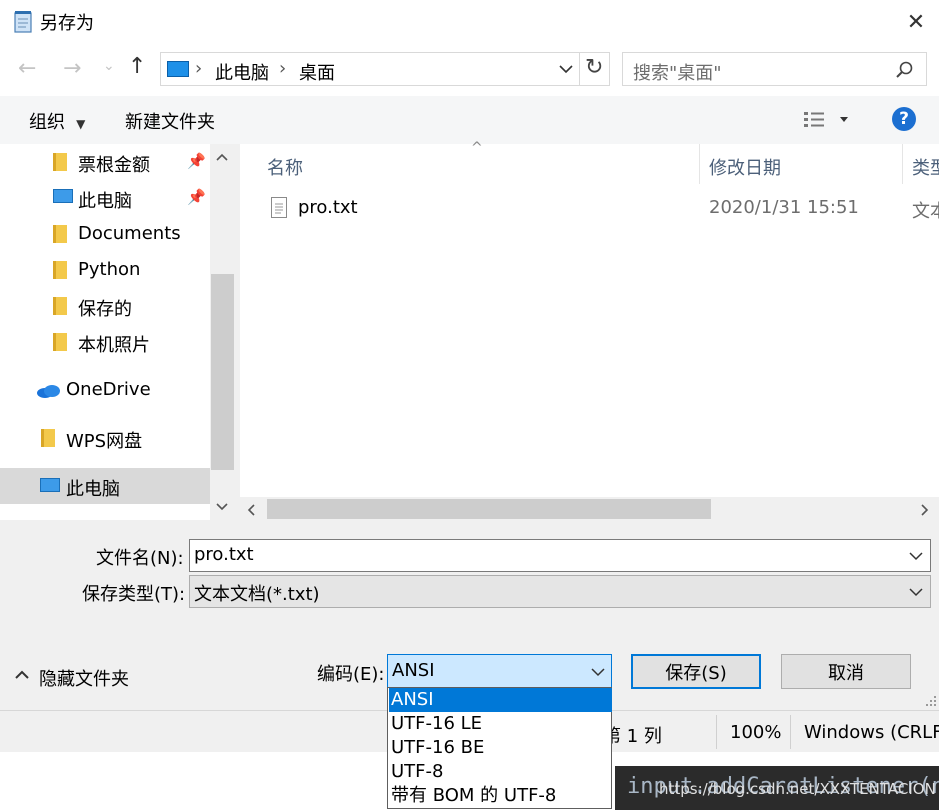 This screenshot has width=939, height=810. Describe the element at coordinates (105, 390) in the screenshot. I see `sidebar-item-onedrive: OneDrive` at that location.